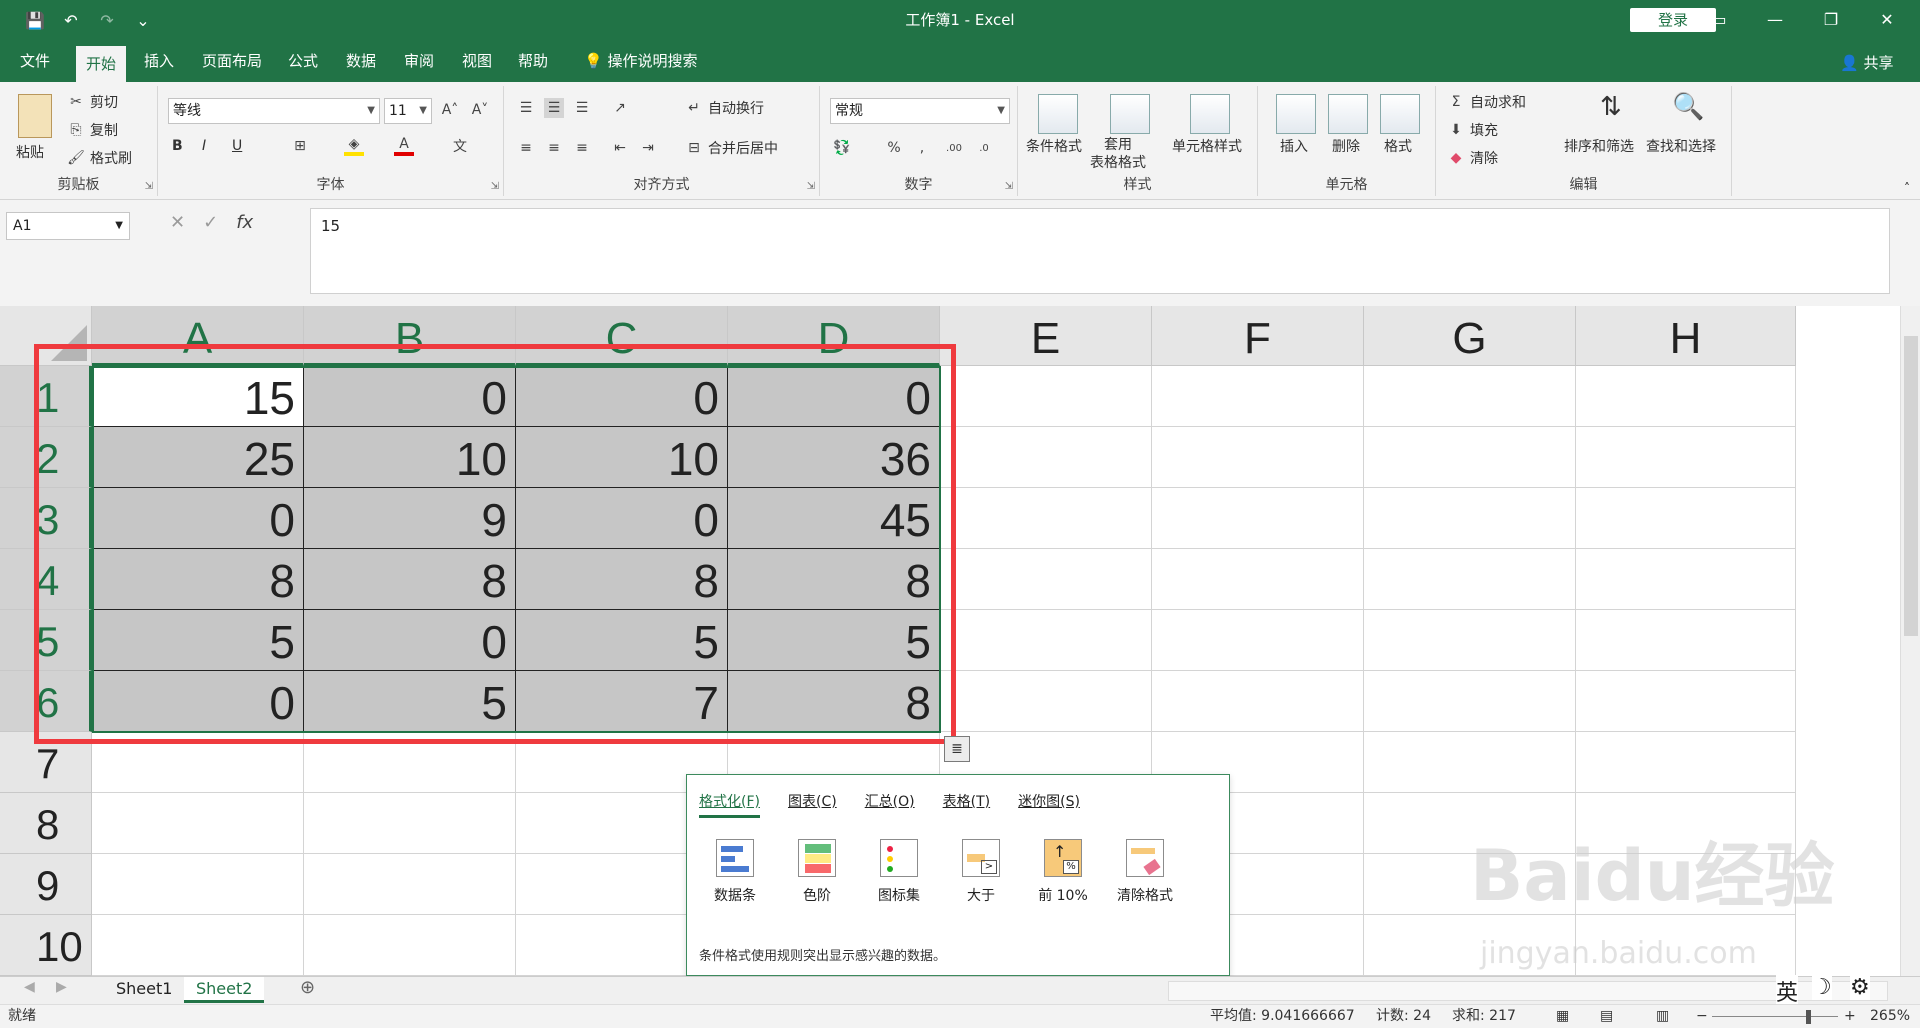 The image size is (1920, 1028). What do you see at coordinates (640, 61) in the screenshot?
I see `tell-me-search: 💡 操作说明搜索` at bounding box center [640, 61].